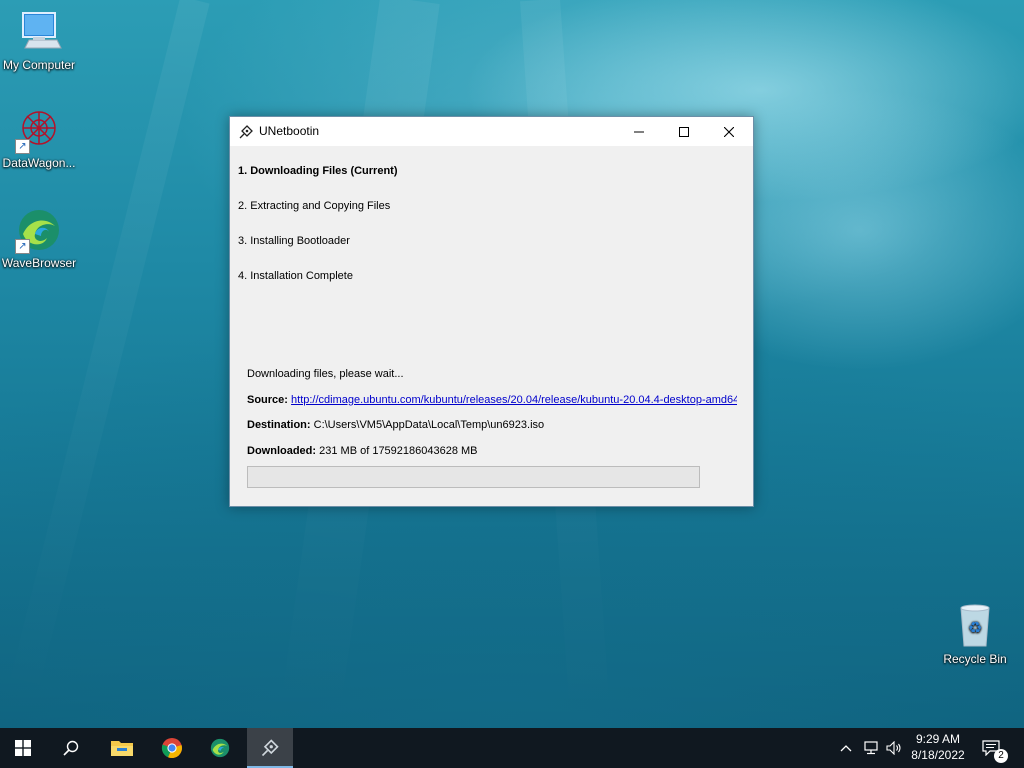  I want to click on downloaded-label: Downloaded:, so click(282, 450).